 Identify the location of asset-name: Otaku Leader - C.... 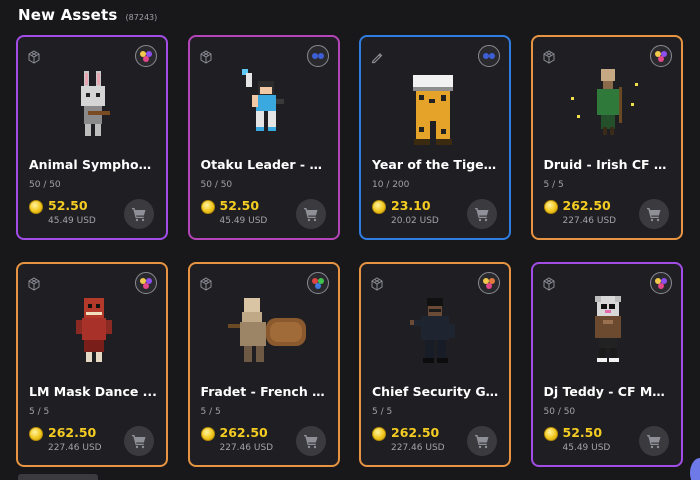
(265, 164).